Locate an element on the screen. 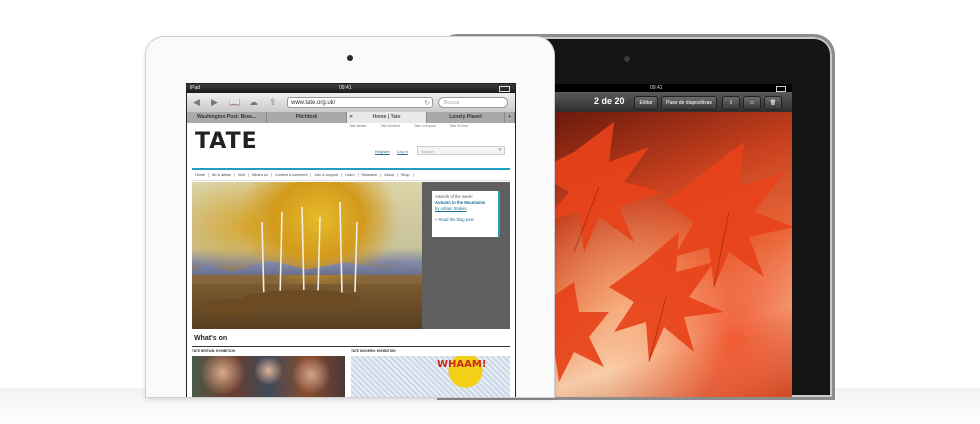 This screenshot has height=424, width=980. new-tab-button: + is located at coordinates (510, 117).